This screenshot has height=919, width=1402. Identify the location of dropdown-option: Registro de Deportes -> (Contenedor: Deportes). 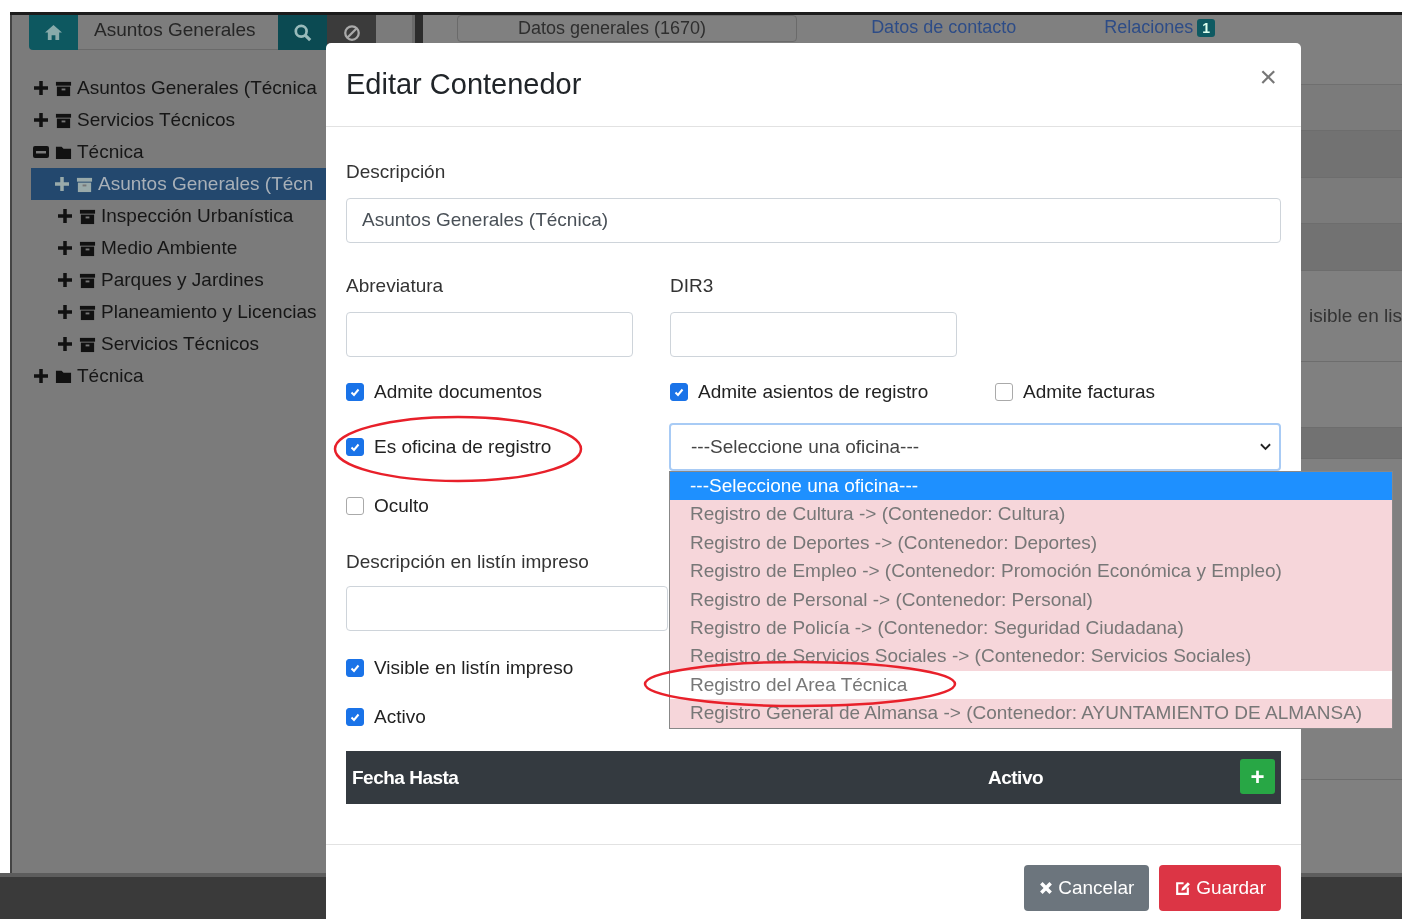
(1031, 543).